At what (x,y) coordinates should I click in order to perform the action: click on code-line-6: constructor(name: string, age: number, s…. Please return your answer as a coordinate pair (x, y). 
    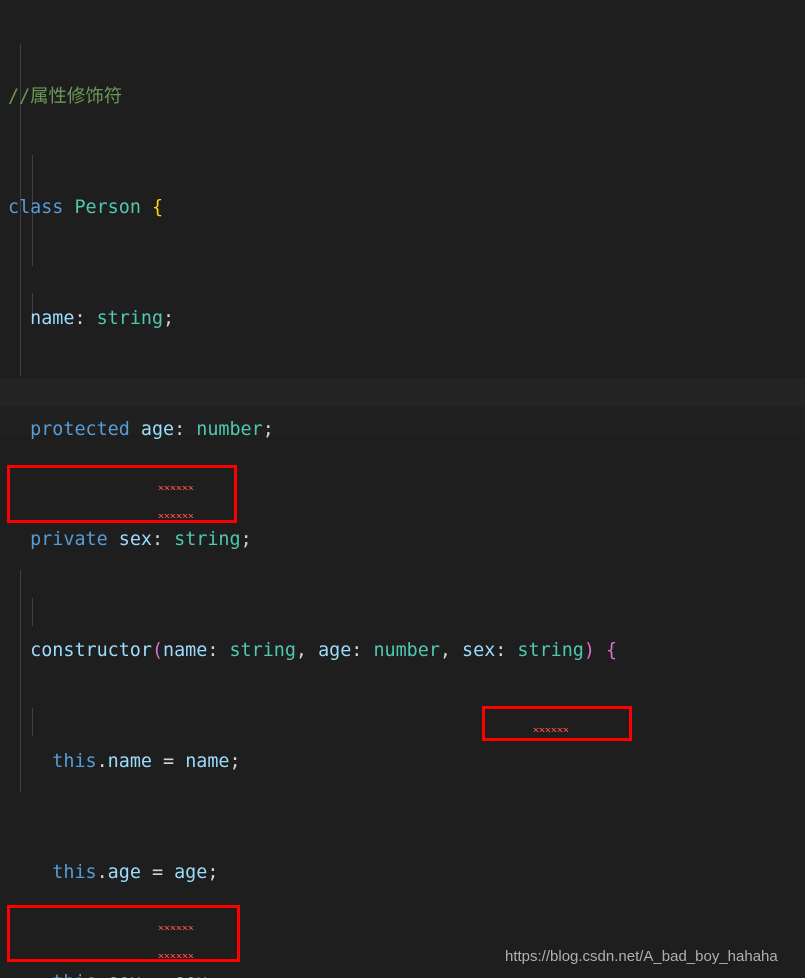
    Looking at the image, I should click on (402, 651).